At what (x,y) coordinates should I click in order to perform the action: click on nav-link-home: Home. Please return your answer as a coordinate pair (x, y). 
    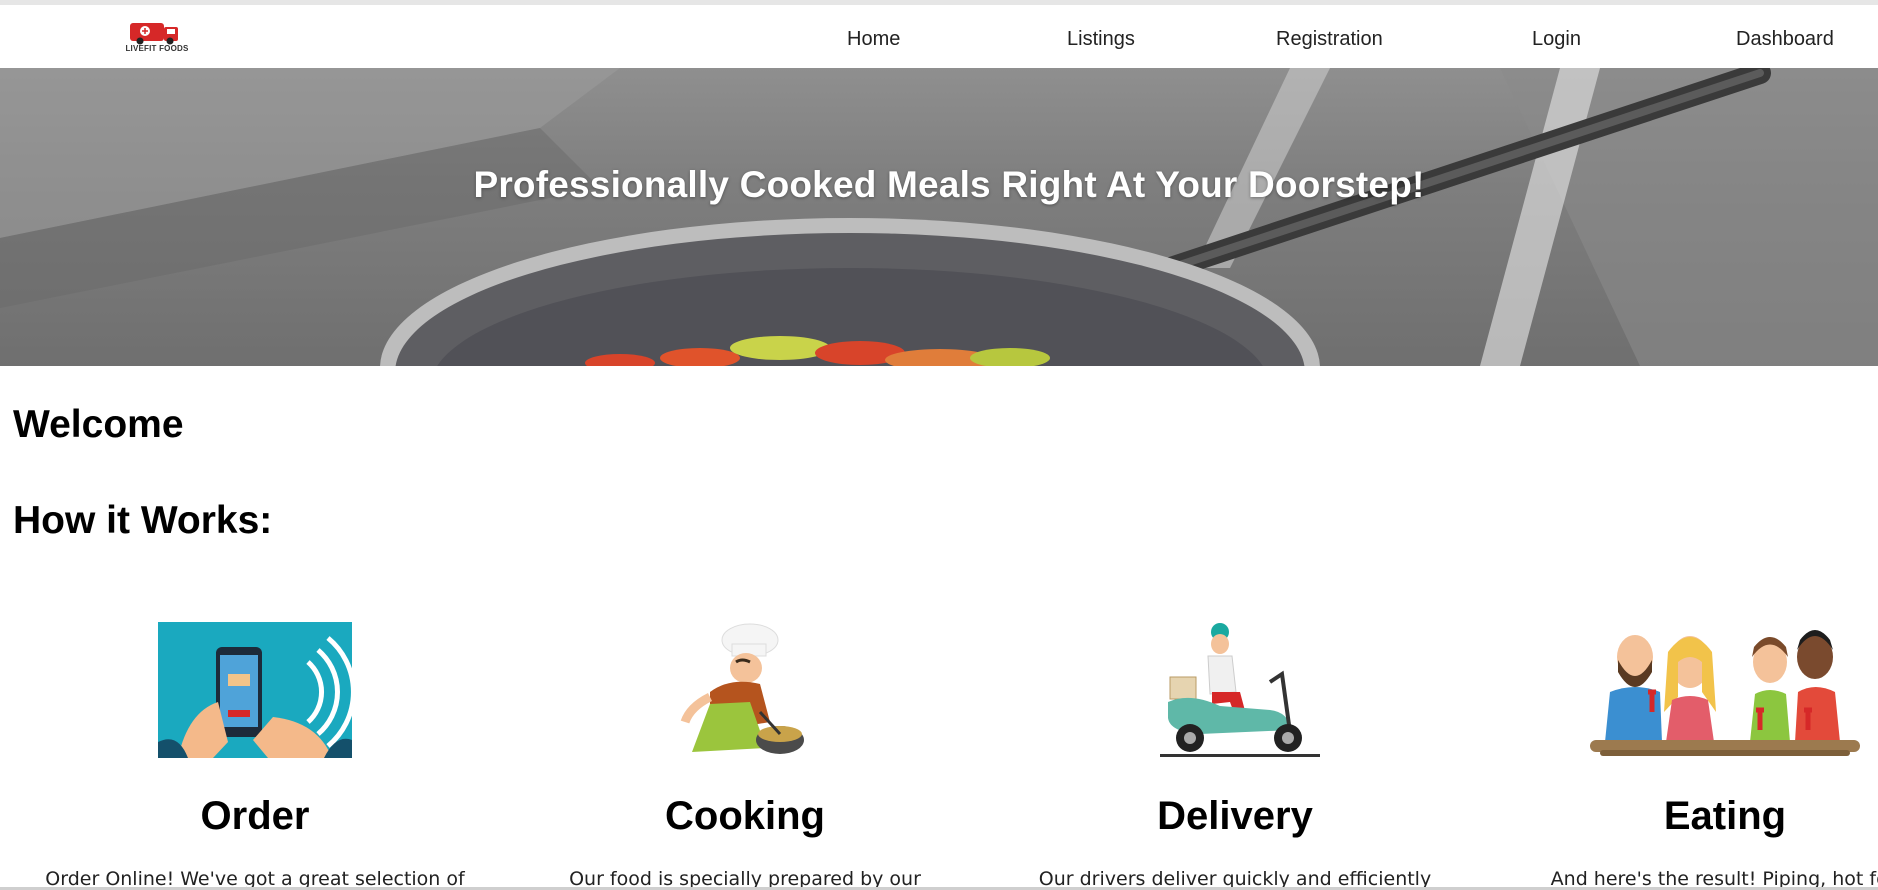
    Looking at the image, I should click on (873, 39).